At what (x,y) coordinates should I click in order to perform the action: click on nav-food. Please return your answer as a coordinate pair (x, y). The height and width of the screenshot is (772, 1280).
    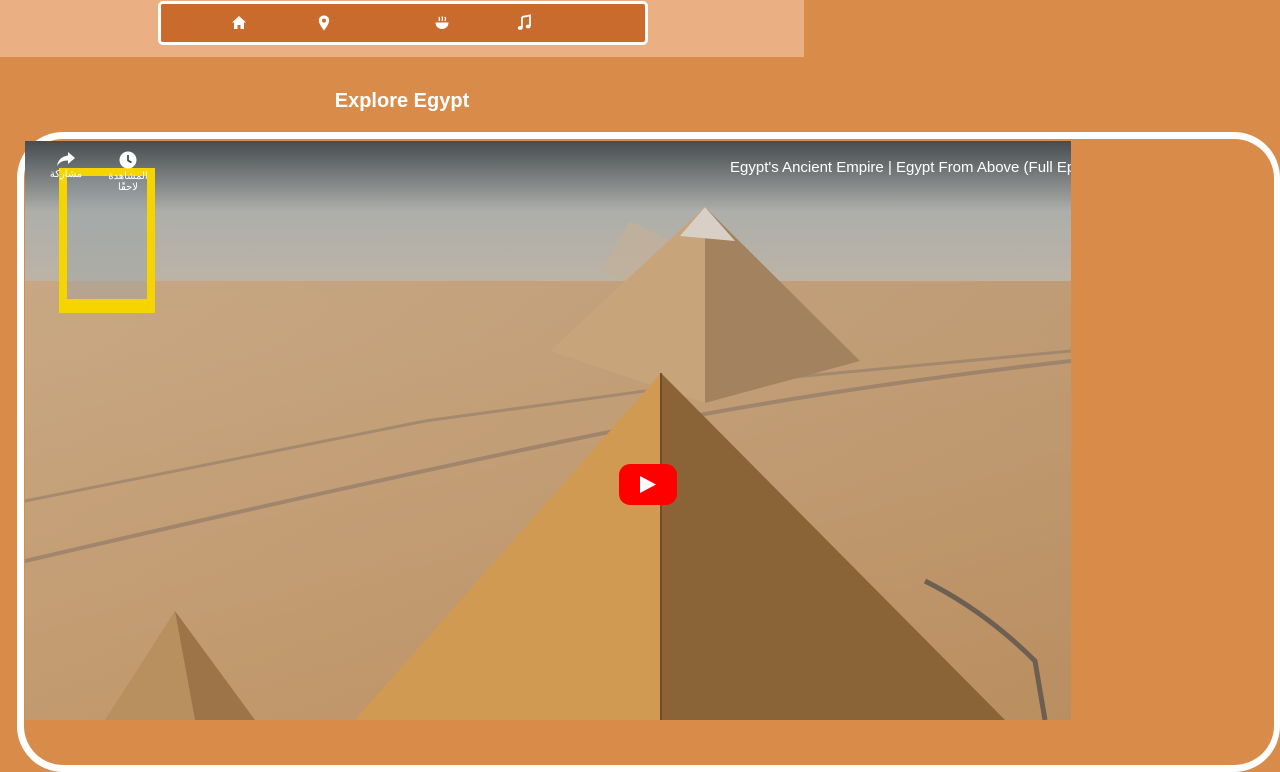
    Looking at the image, I should click on (442, 23).